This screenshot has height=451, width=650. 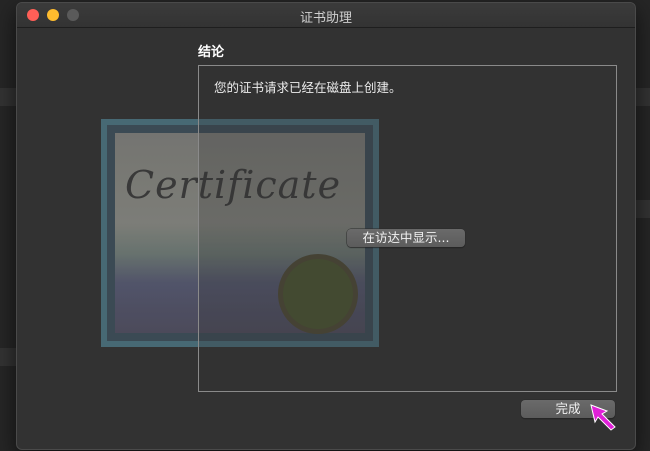 I want to click on window-title: 证书助理, so click(x=325, y=18).